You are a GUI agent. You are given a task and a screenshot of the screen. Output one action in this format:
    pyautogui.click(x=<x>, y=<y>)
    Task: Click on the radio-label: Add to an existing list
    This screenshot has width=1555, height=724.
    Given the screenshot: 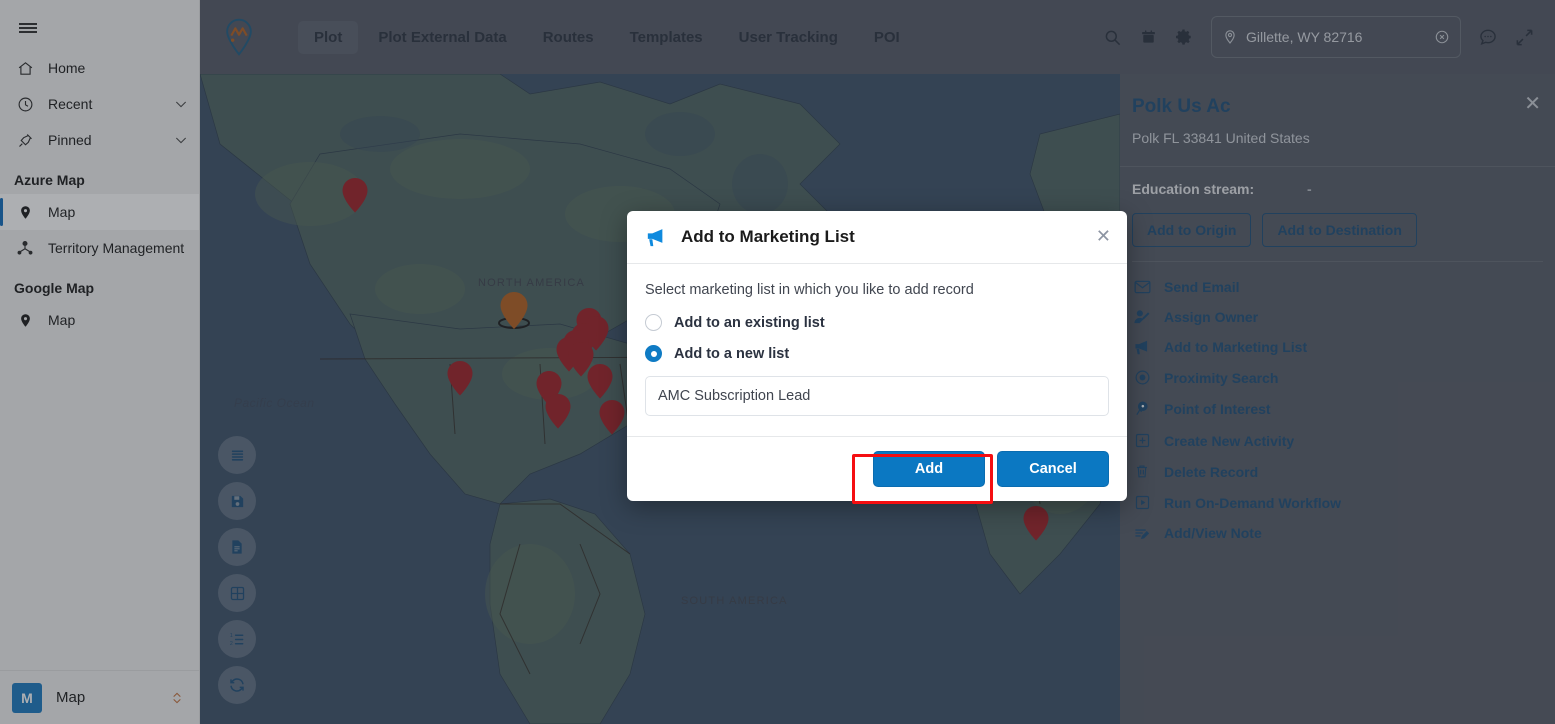 What is the action you would take?
    pyautogui.click(x=749, y=322)
    